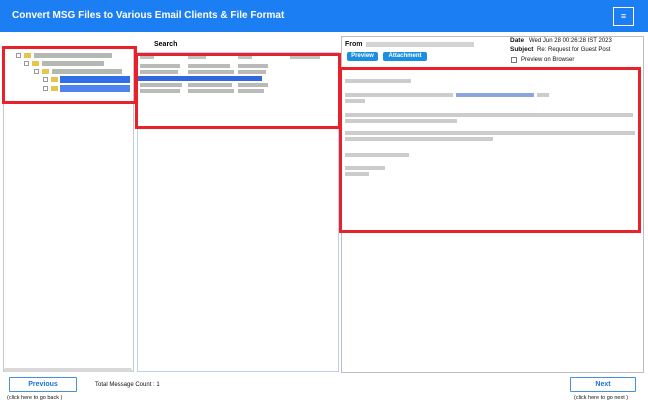 The height and width of the screenshot is (405, 648). What do you see at coordinates (238, 91) in the screenshot?
I see `highlight-box-message-list` at bounding box center [238, 91].